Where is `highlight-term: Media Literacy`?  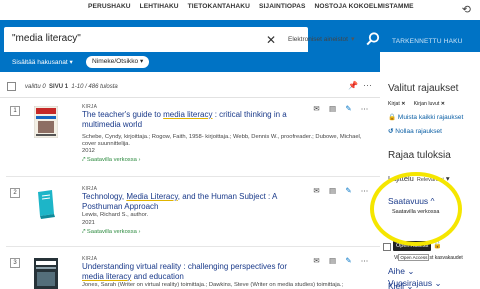 highlight-term: Media Literacy is located at coordinates (152, 196).